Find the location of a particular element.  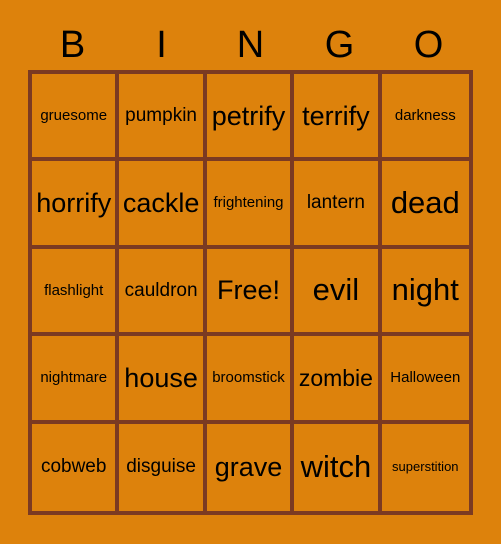

bingo-cell: witch is located at coordinates (338, 467).